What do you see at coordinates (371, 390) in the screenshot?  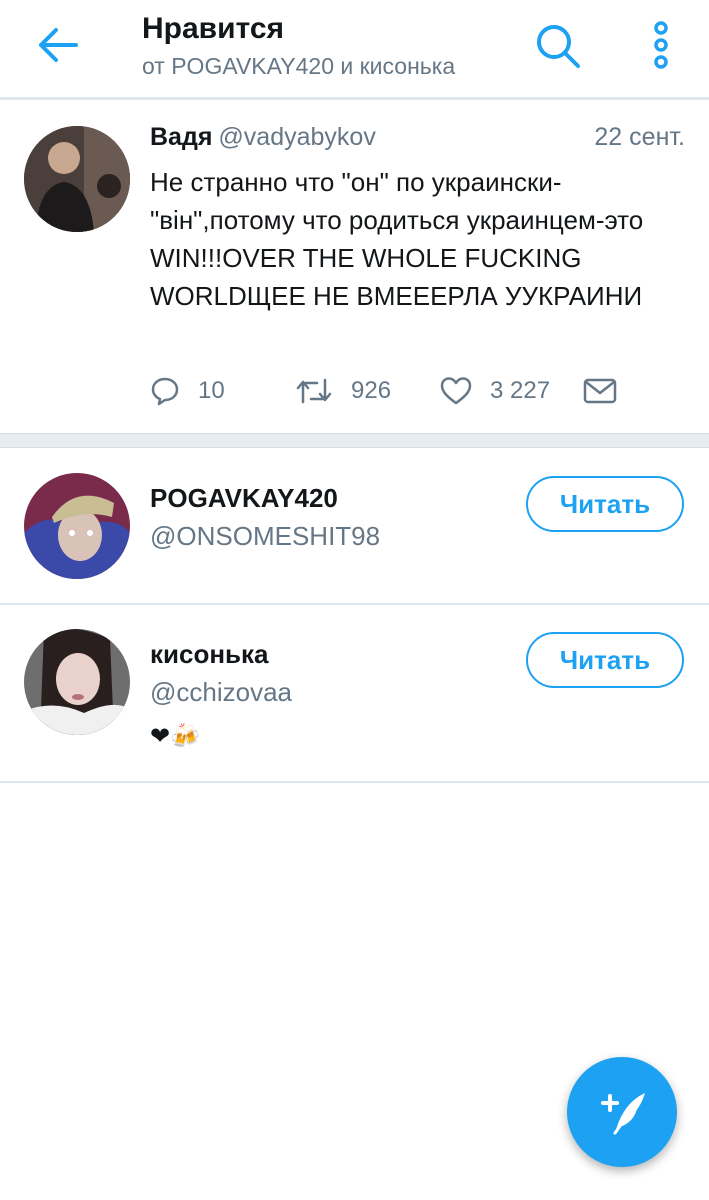 I see `retweet-count: 926` at bounding box center [371, 390].